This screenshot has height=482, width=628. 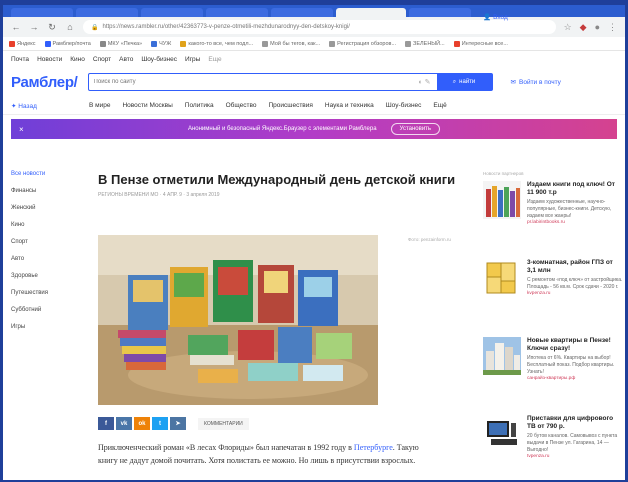 I want to click on section-science: Наука и техника, so click(x=349, y=105).